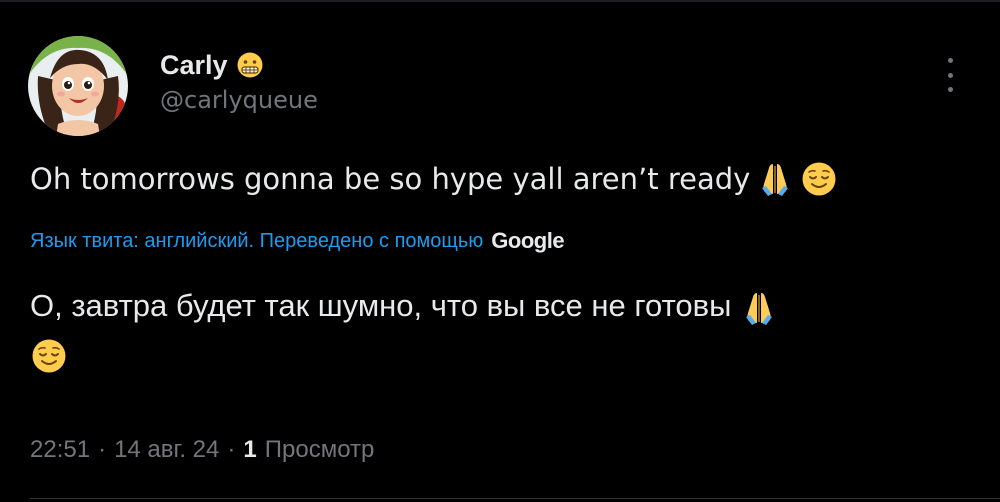 The image size is (1000, 502). Describe the element at coordinates (319, 449) in the screenshot. I see `views-label: Просмотр` at that location.